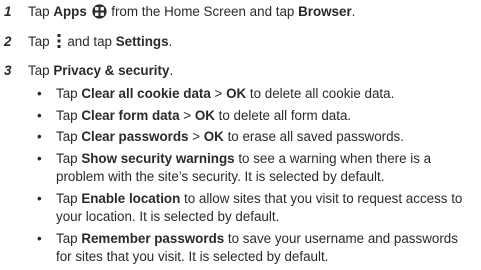 This screenshot has width=481, height=270. Describe the element at coordinates (131, 198) in the screenshot. I see `enable-location-label: Enable location` at that location.